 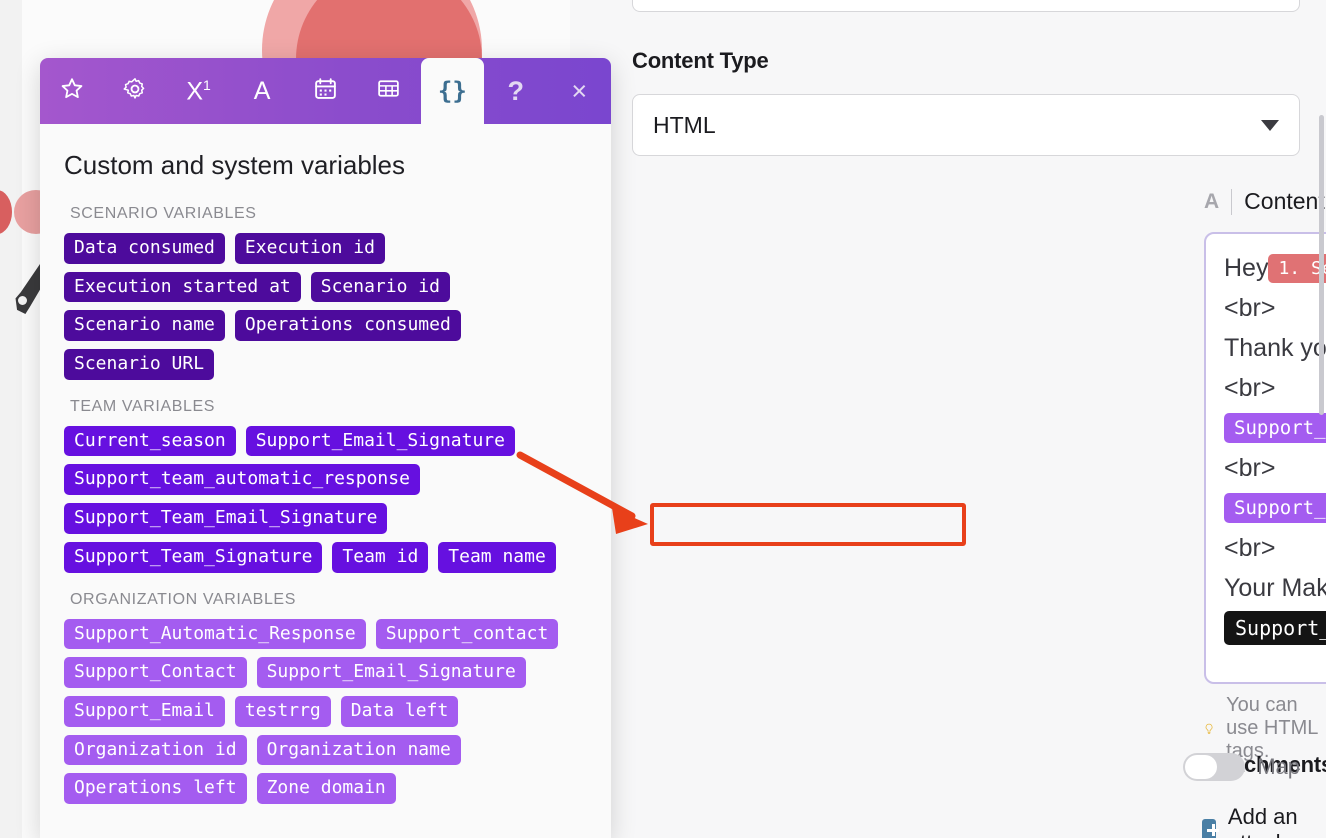 What do you see at coordinates (684, 124) in the screenshot?
I see `content-type-value: HTML` at bounding box center [684, 124].